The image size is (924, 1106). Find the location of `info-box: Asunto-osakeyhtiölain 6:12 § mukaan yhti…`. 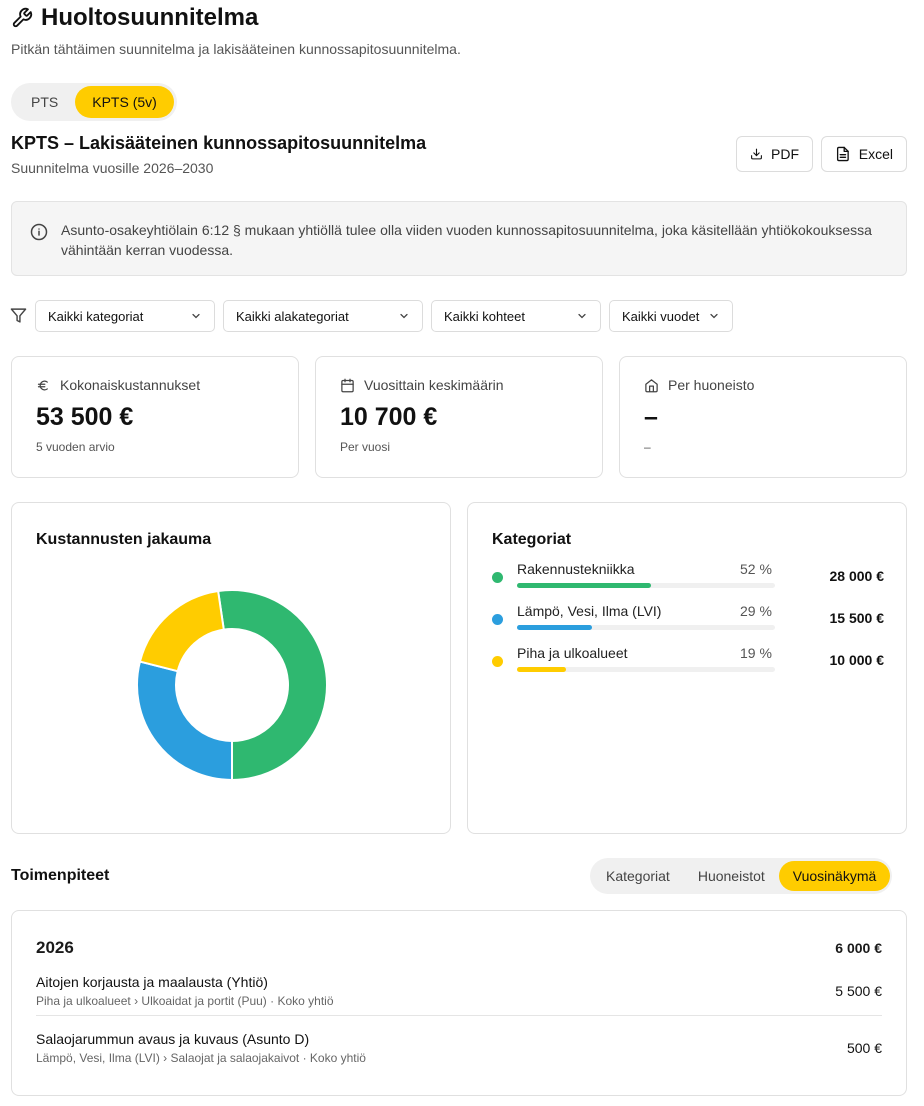

info-box: Asunto-osakeyhtiölain 6:12 § mukaan yhti… is located at coordinates (459, 238).